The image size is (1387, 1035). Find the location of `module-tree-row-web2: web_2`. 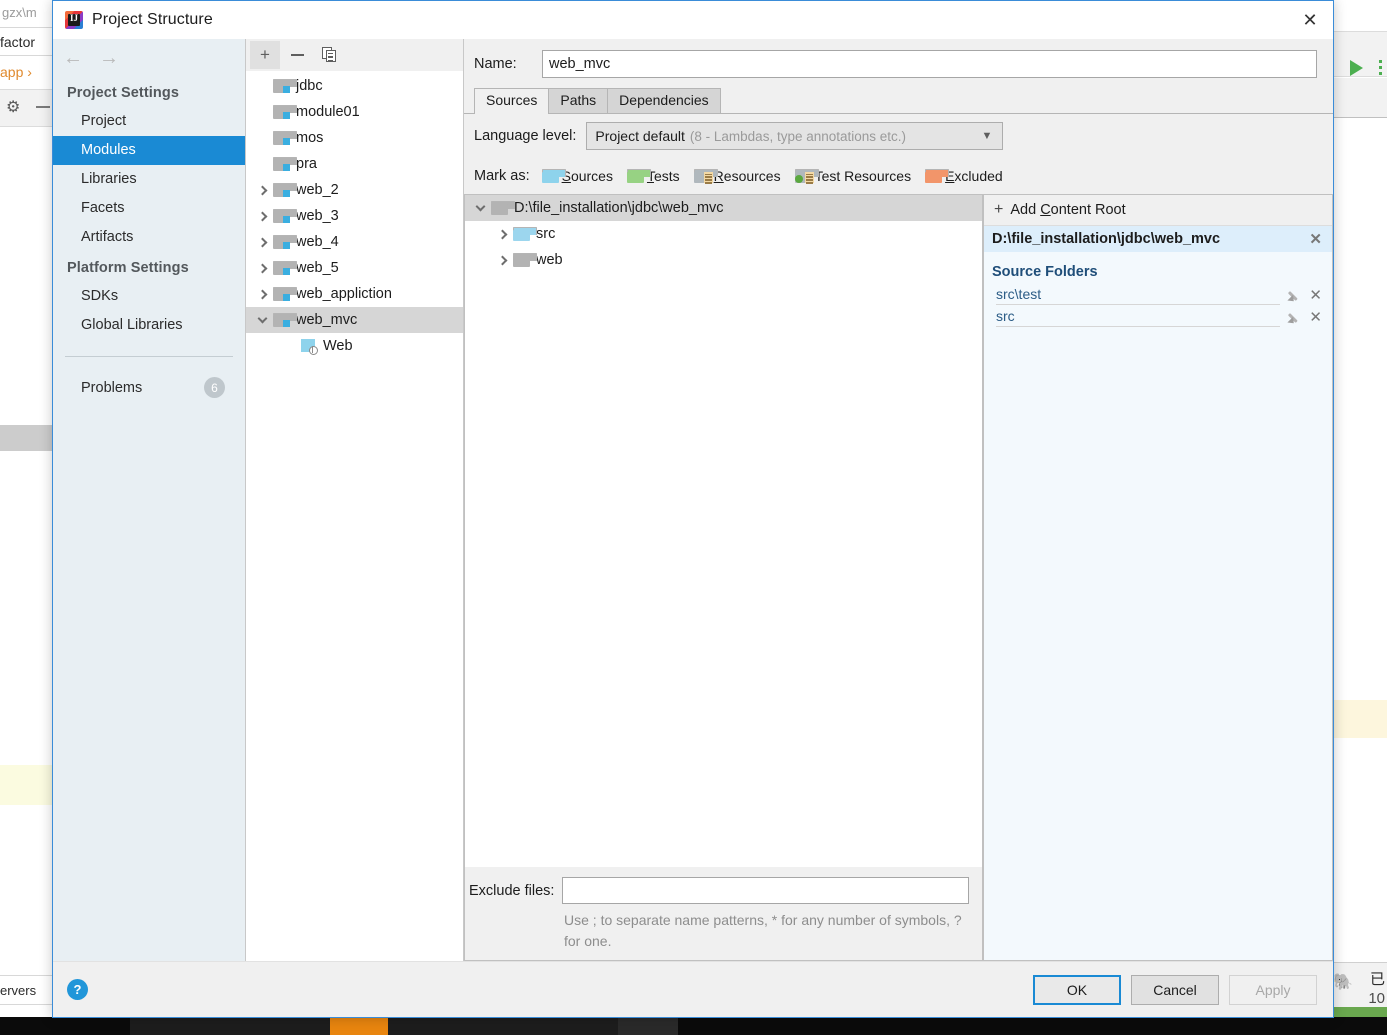

module-tree-row-web2: web_2 is located at coordinates (354, 190).